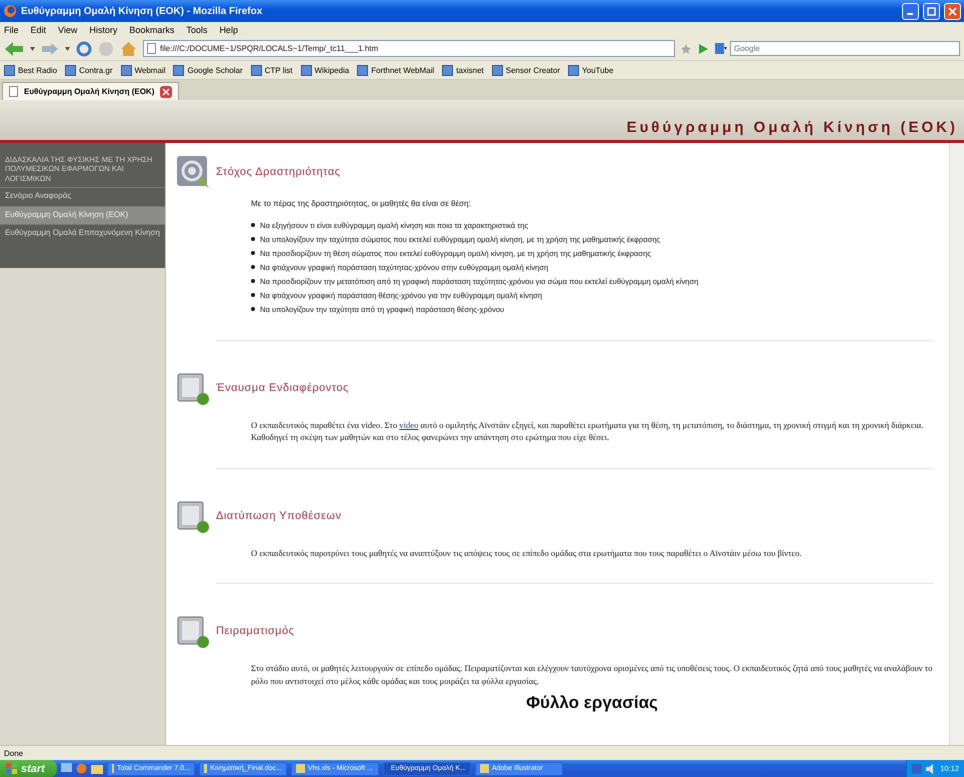 Image resolution: width=964 pixels, height=777 pixels. What do you see at coordinates (463, 70) in the screenshot?
I see `bookmark: taxisnet` at bounding box center [463, 70].